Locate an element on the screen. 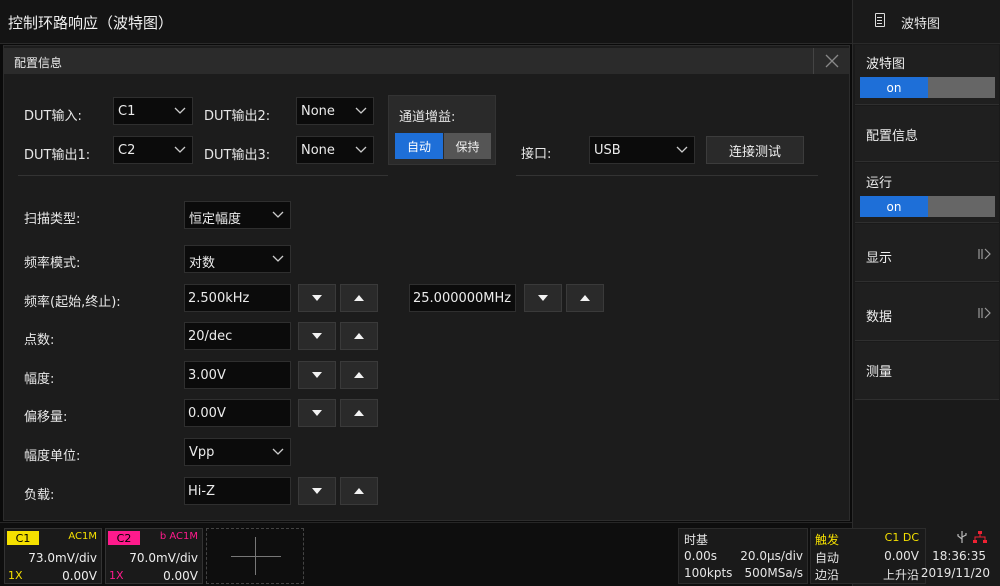 The width and height of the screenshot is (1000, 586). bode-toggle-on: on is located at coordinates (894, 87).